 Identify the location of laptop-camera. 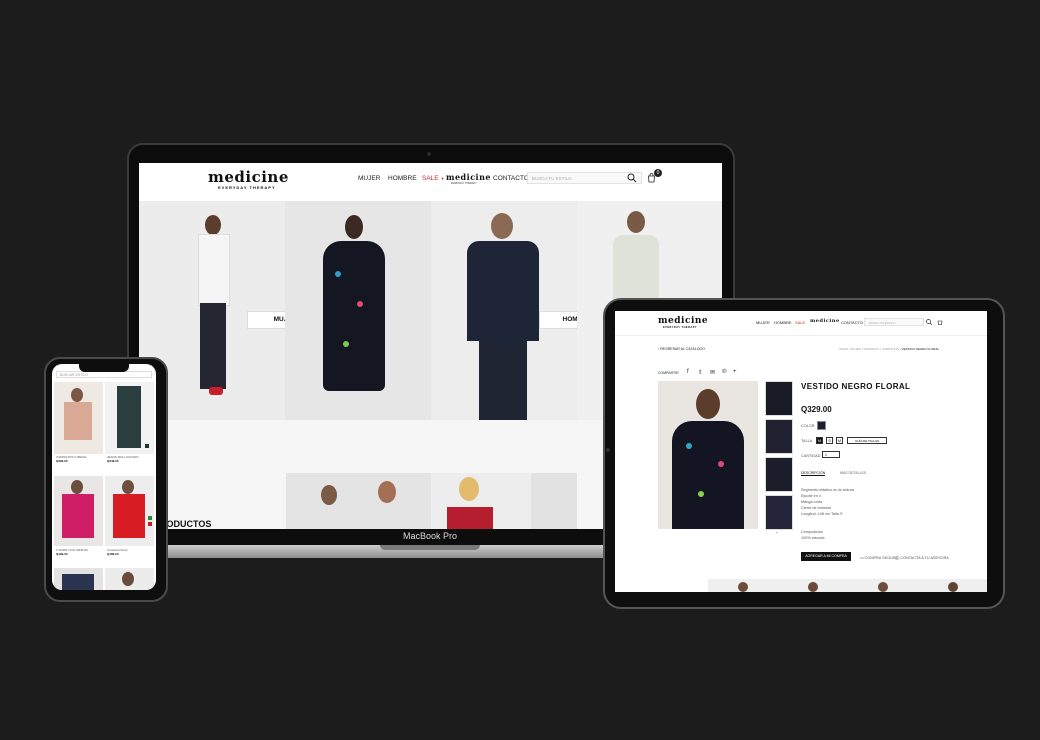
(429, 154).